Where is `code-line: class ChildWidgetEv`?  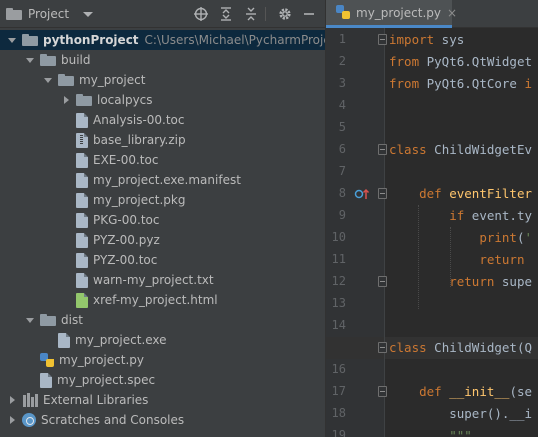
code-line: class ChildWidgetEv is located at coordinates (460, 149).